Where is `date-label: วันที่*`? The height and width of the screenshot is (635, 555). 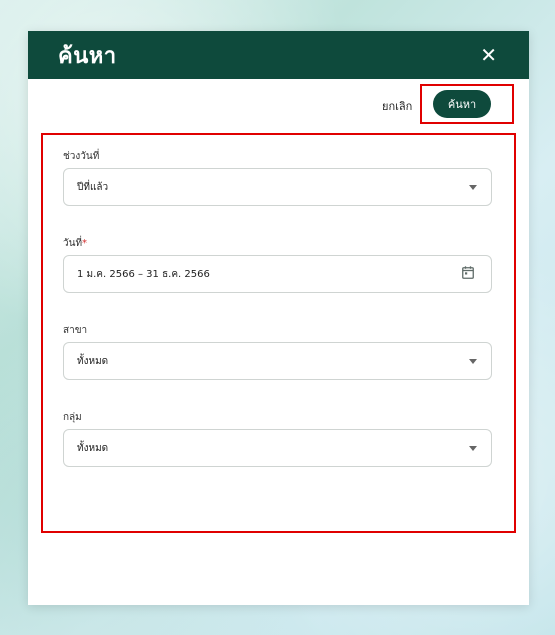 date-label: วันที่* is located at coordinates (75, 243).